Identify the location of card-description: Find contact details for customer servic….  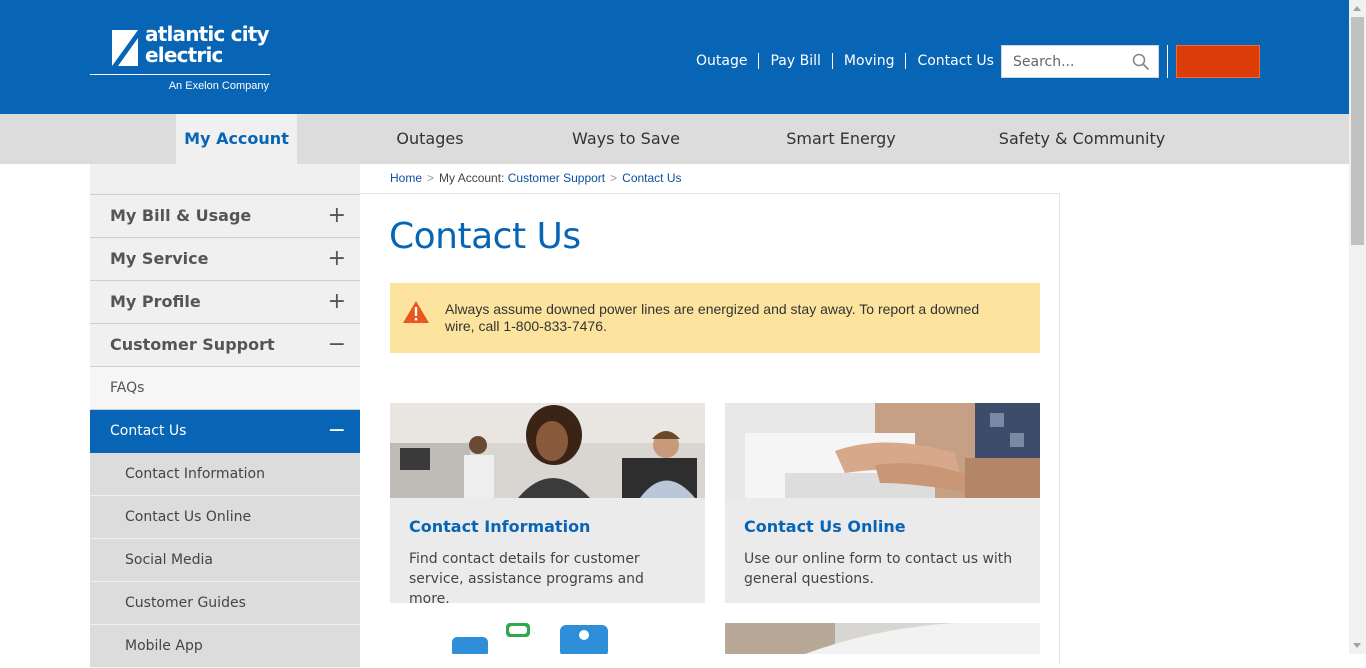
(526, 579).